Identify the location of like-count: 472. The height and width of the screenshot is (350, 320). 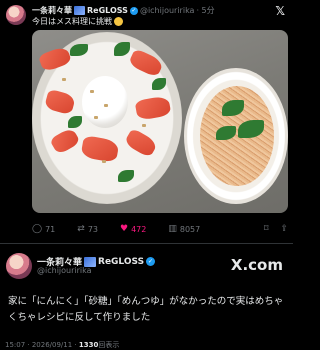
(139, 229).